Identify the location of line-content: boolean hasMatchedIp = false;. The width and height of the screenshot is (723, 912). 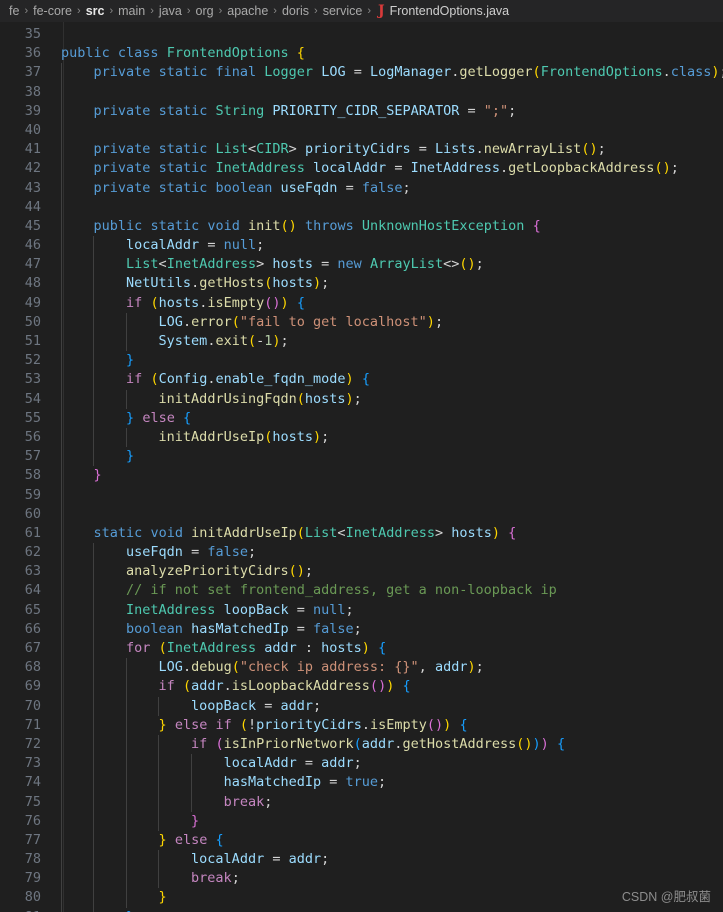
(387, 629).